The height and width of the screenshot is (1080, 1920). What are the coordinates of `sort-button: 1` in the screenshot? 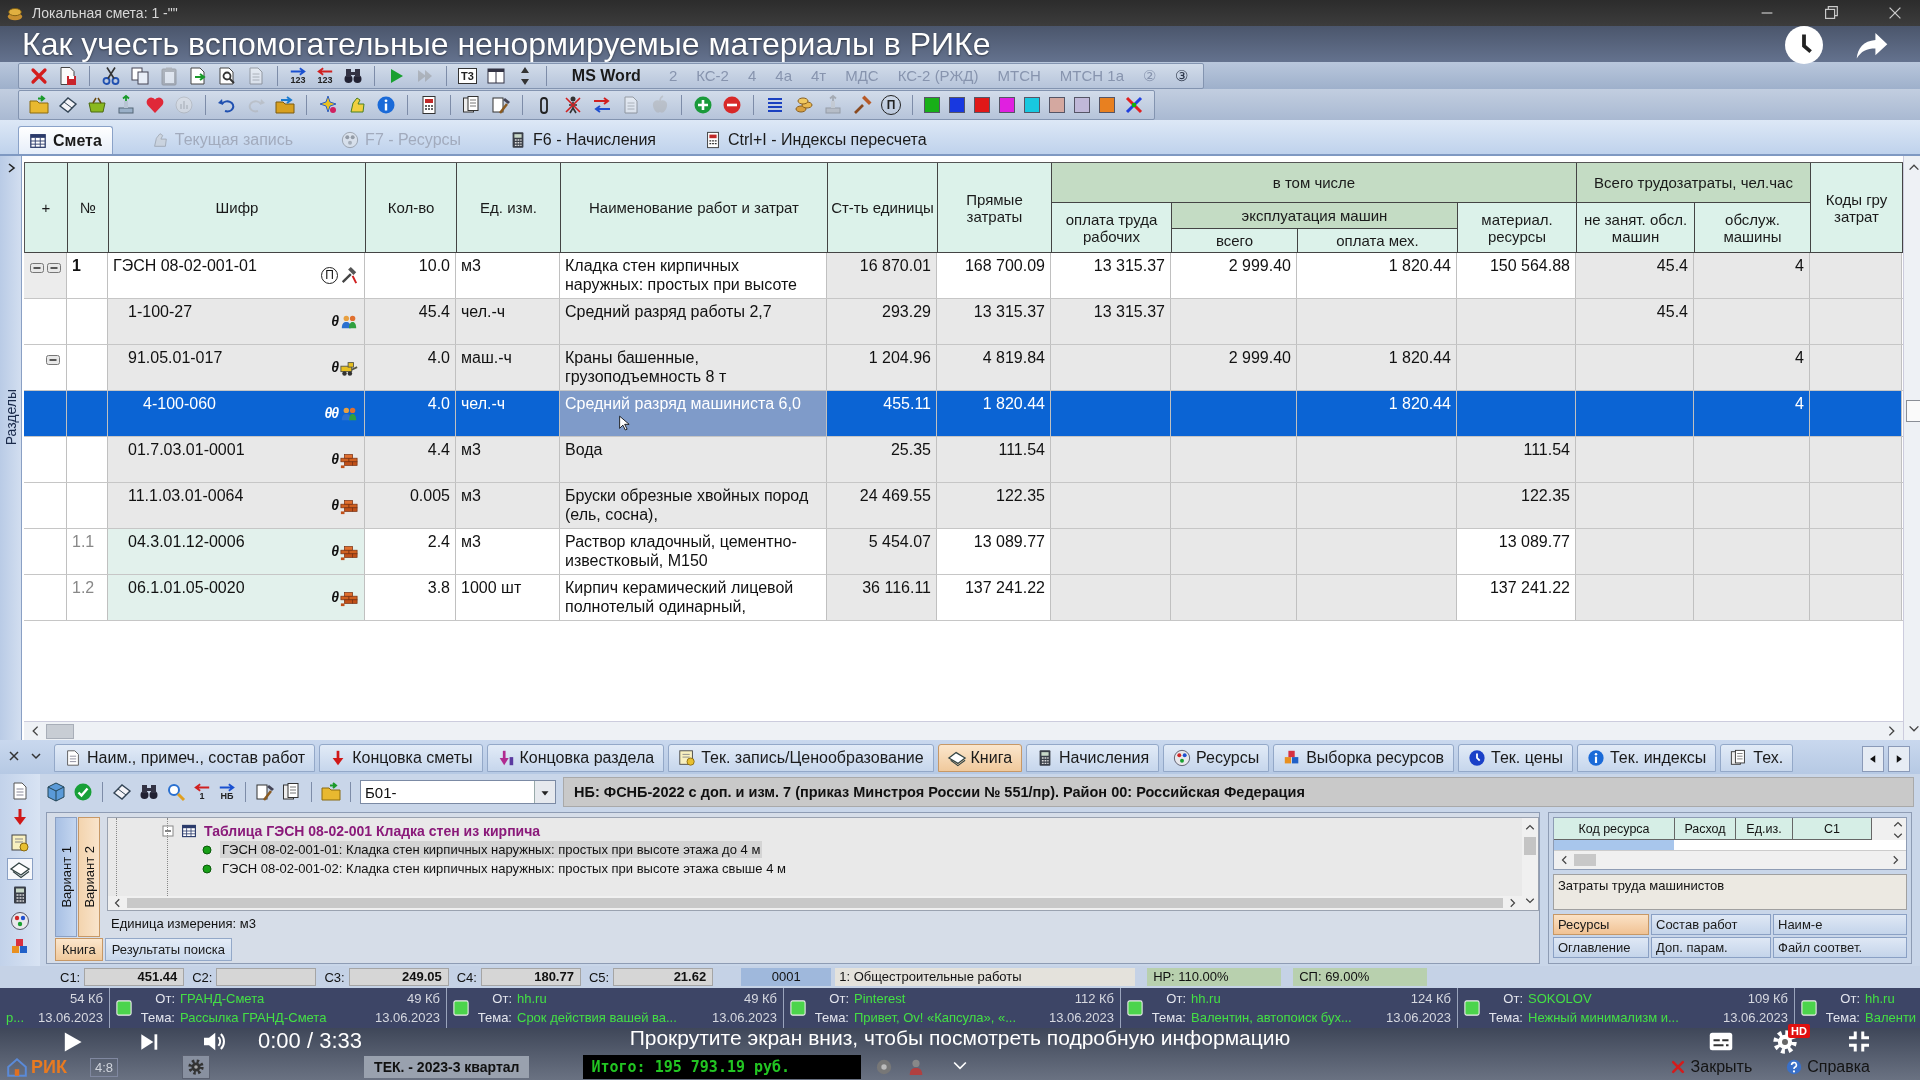 It's located at (202, 792).